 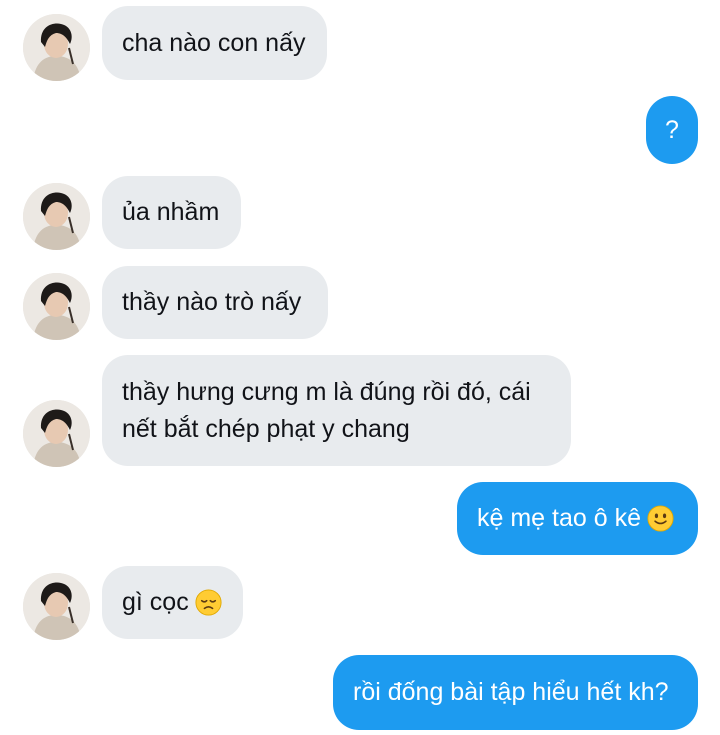 I want to click on message-bubble-incoming: thầy nào trò nấy, so click(x=215, y=302).